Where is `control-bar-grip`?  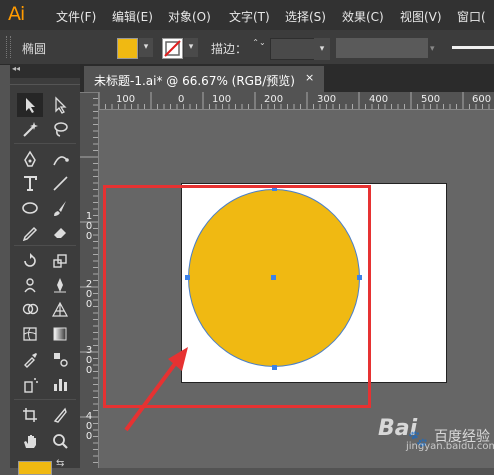
control-bar-grip is located at coordinates (8, 47).